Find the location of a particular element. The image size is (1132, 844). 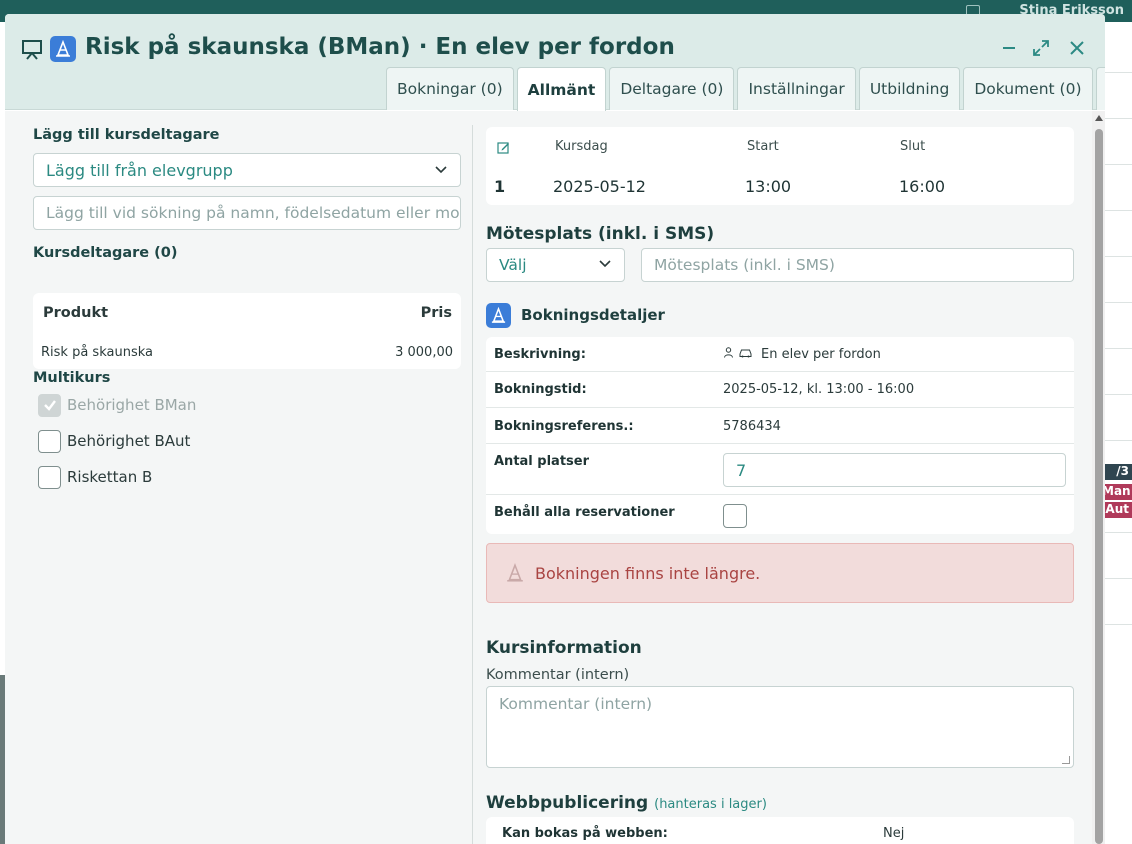

web-publishing-hint: (hanteras i lager) is located at coordinates (710, 804).